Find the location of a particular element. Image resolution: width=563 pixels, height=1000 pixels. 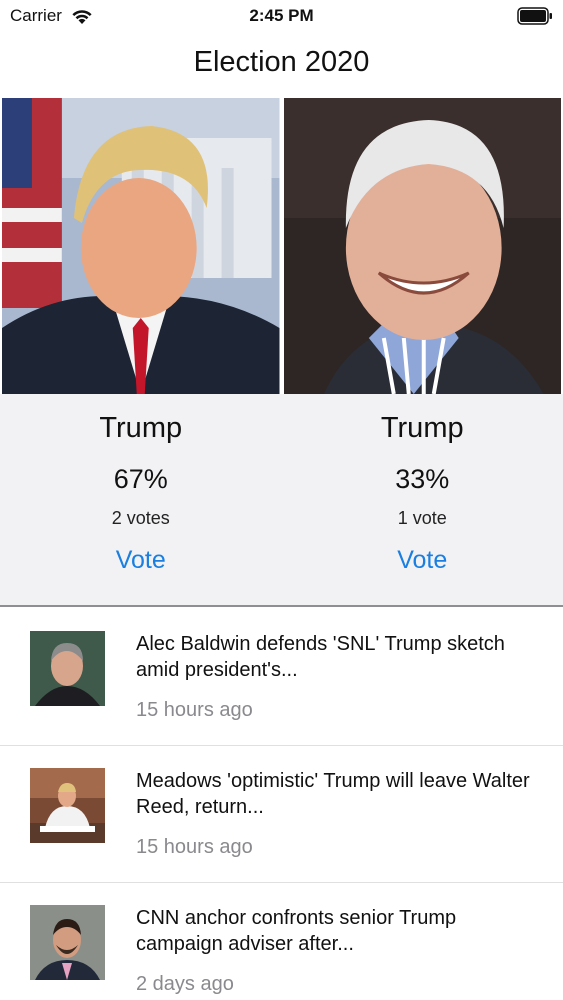

trump-portrait-image is located at coordinates (141, 246).